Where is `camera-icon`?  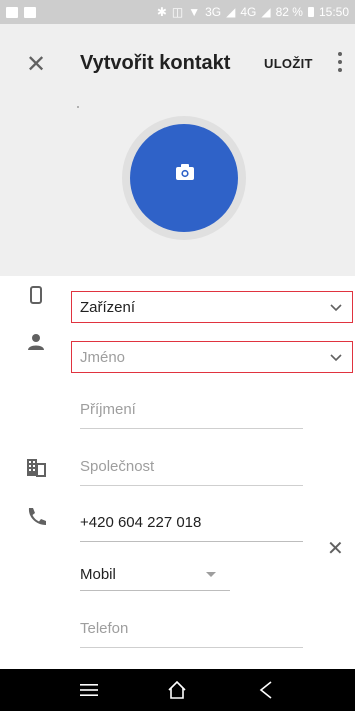
camera-icon is located at coordinates (185, 172).